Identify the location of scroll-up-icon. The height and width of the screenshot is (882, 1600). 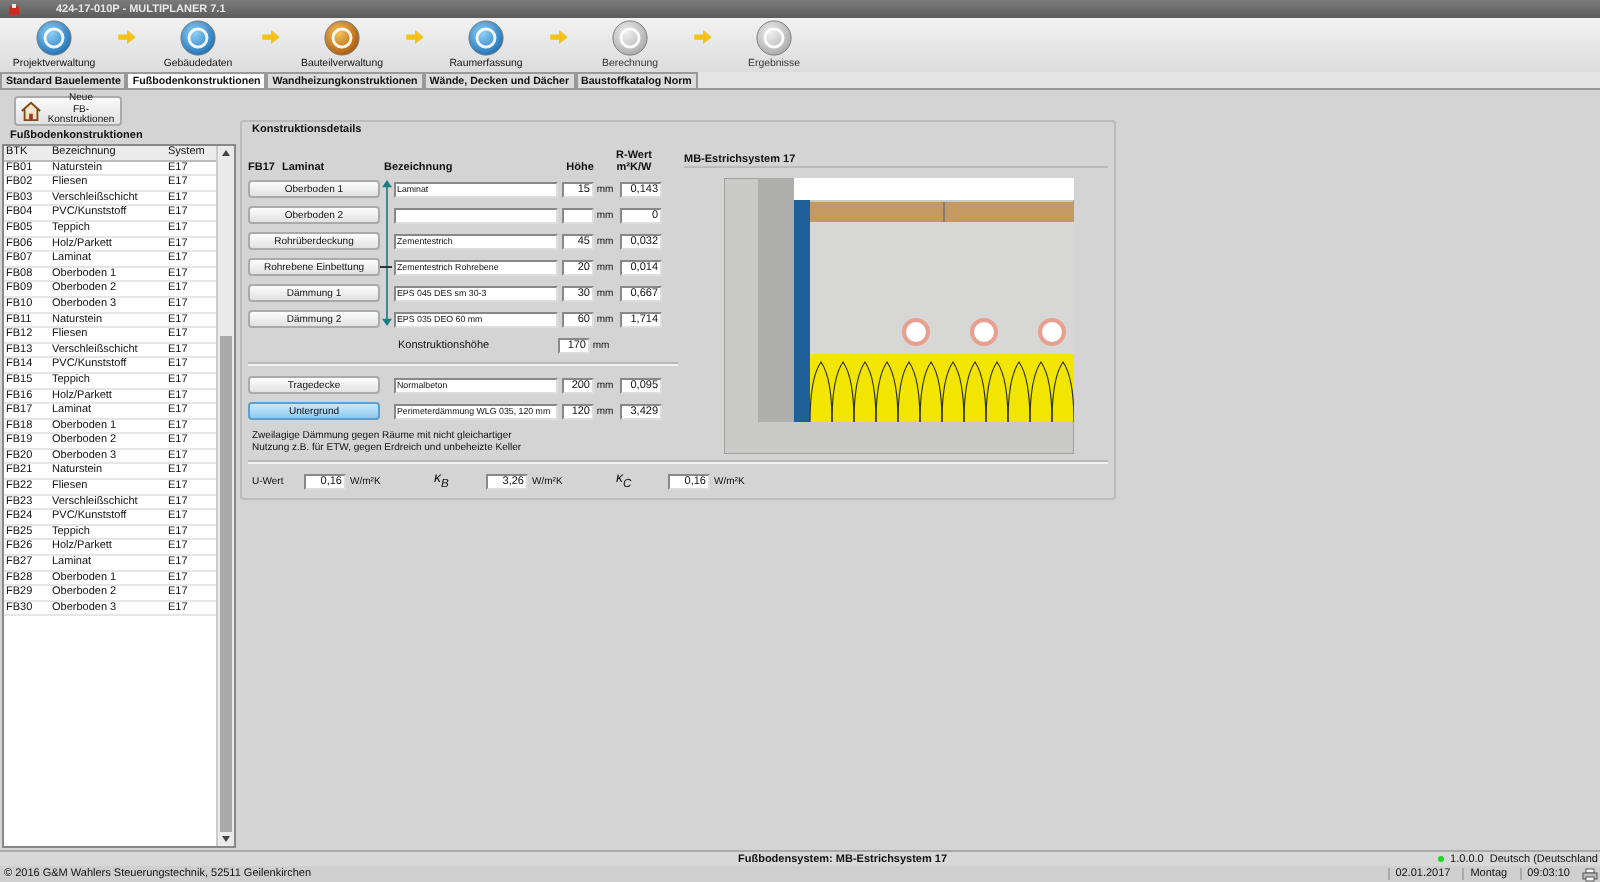
(226, 153).